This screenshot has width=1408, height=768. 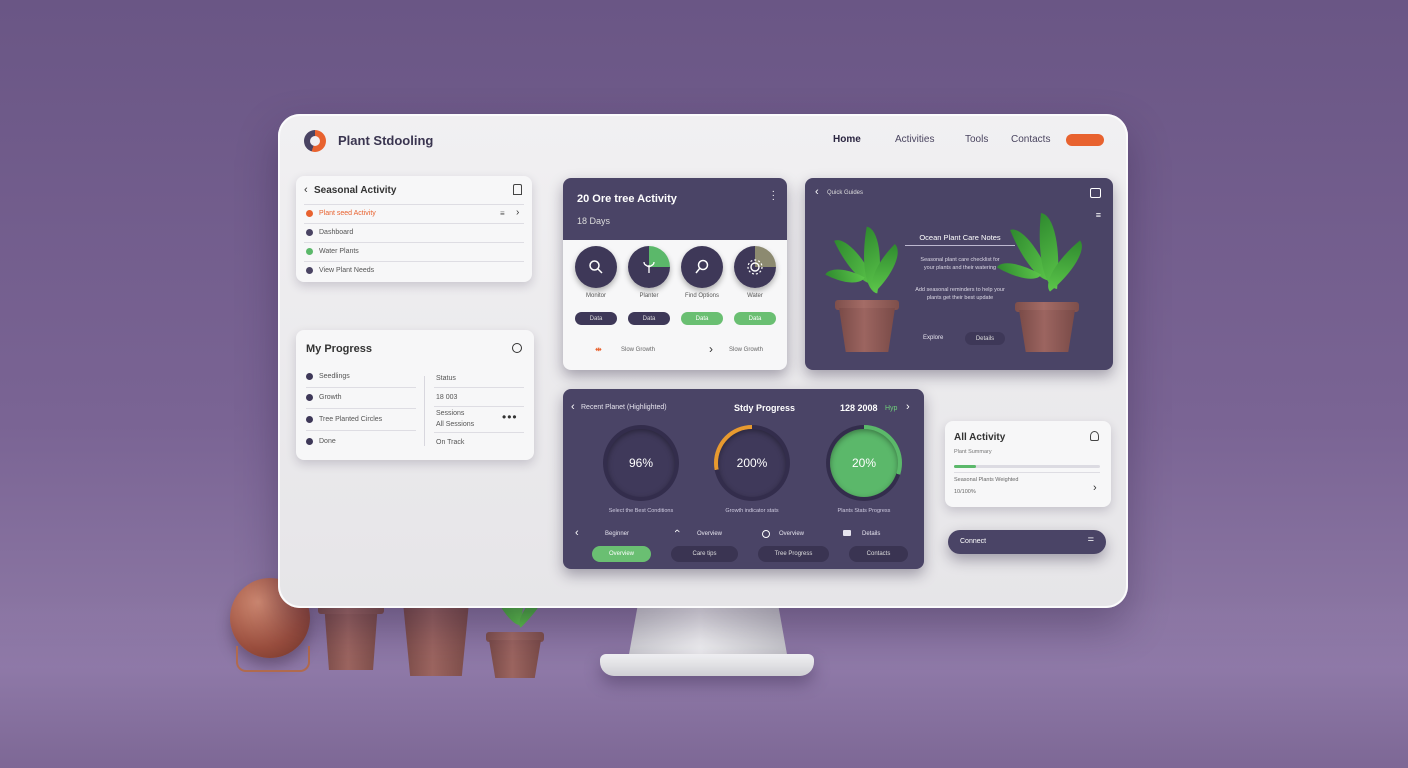 I want to click on list-item: Dashboard, so click(x=329, y=232).